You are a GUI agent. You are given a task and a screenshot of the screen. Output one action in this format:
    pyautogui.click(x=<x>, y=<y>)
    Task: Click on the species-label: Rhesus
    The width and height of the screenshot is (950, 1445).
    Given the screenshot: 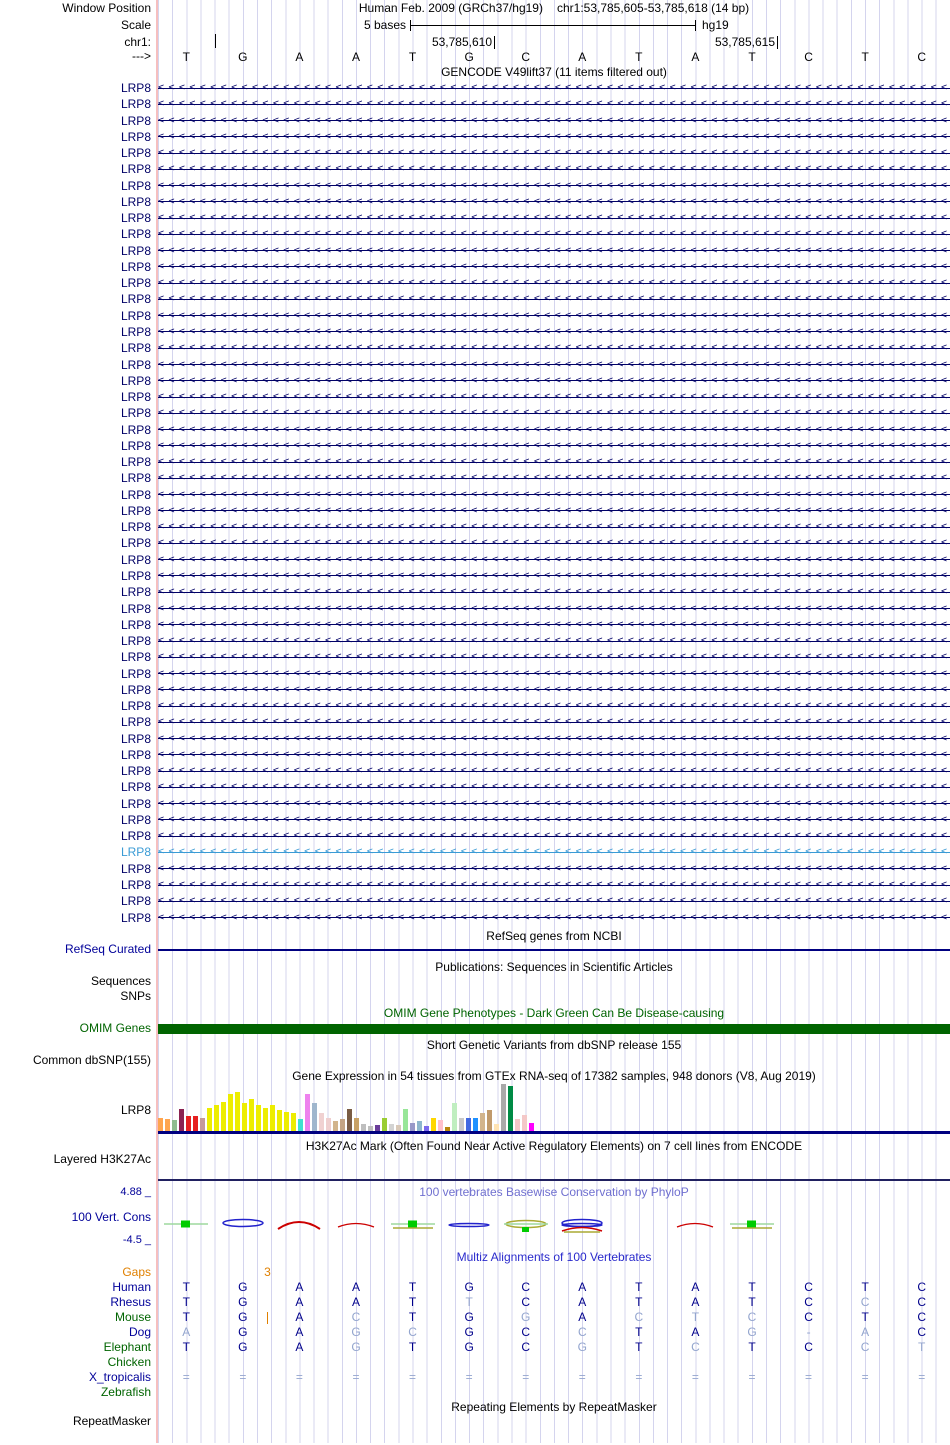 What is the action you would take?
    pyautogui.click(x=75, y=1302)
    